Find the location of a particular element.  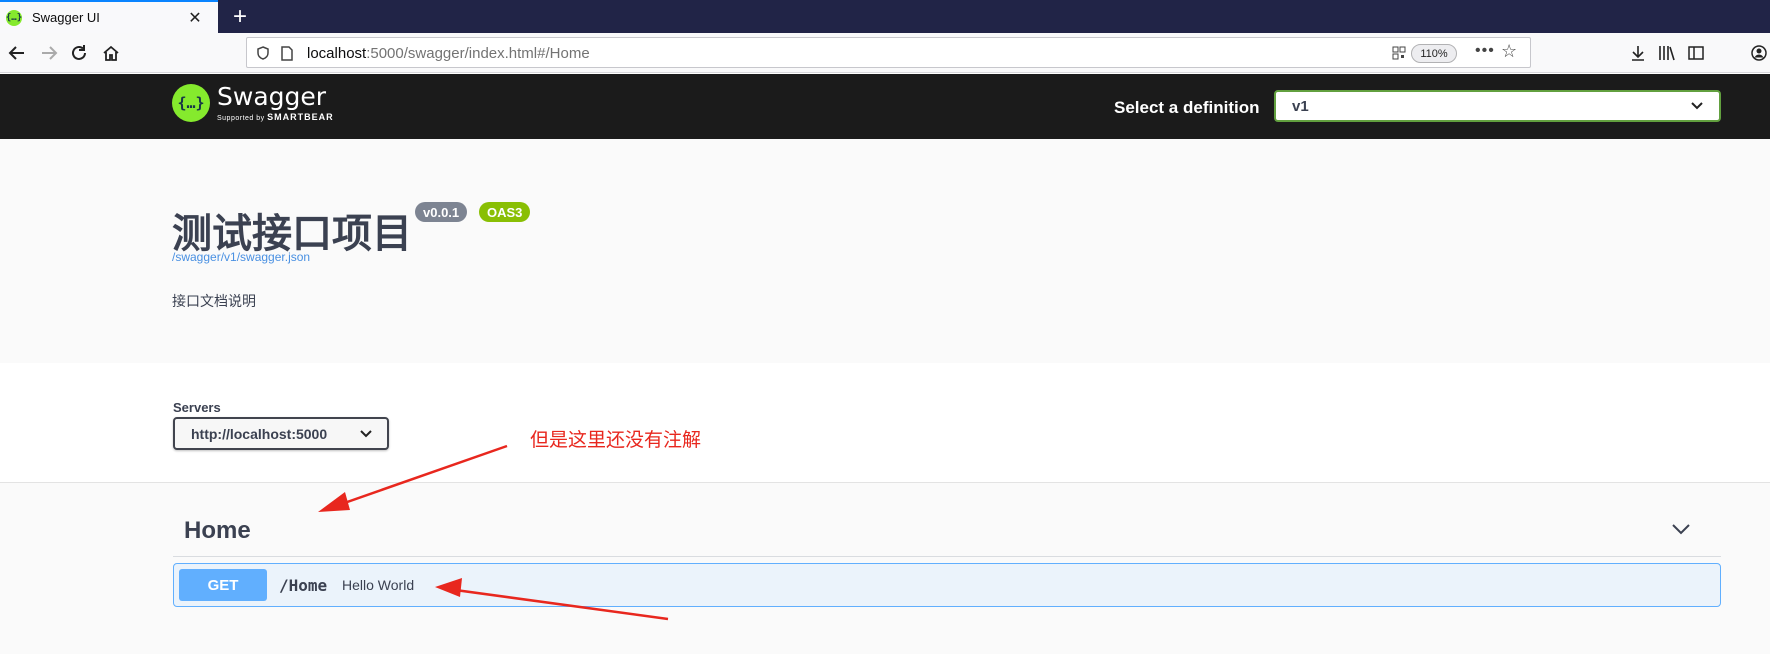

qr-code-icon is located at coordinates (1399, 53).